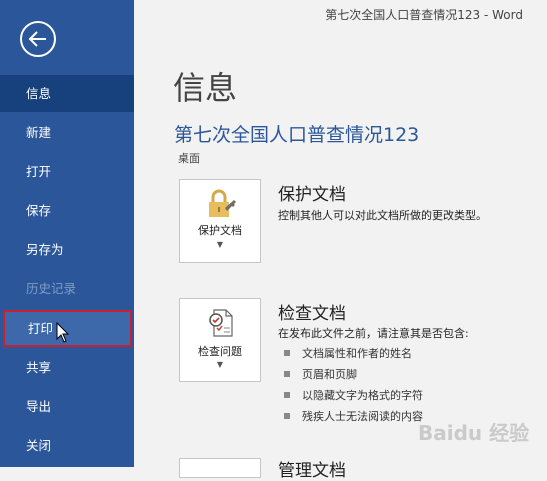 The width and height of the screenshot is (547, 481). What do you see at coordinates (220, 468) in the screenshot?
I see `manage-document-button` at bounding box center [220, 468].